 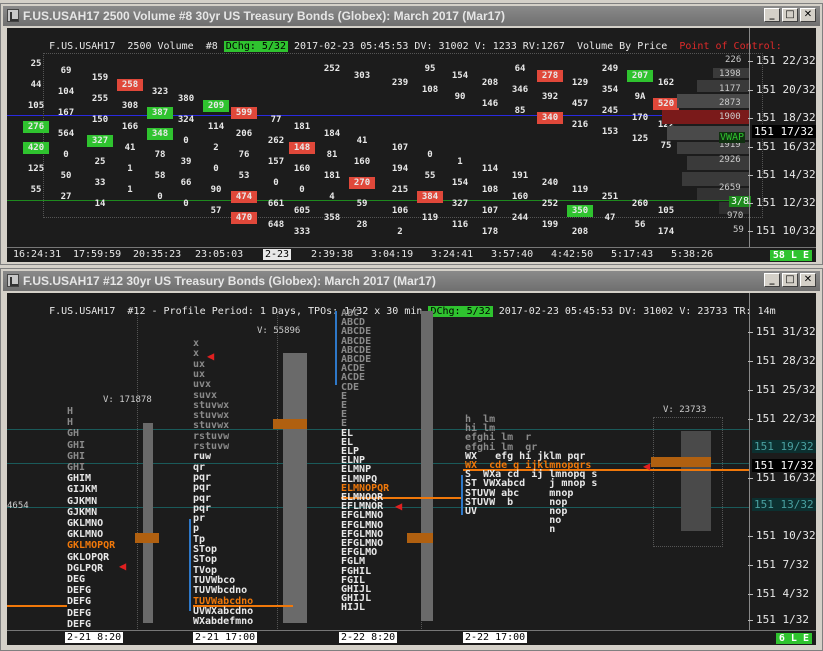 I want to click on footprint-cell: 324, so click(x=186, y=120).